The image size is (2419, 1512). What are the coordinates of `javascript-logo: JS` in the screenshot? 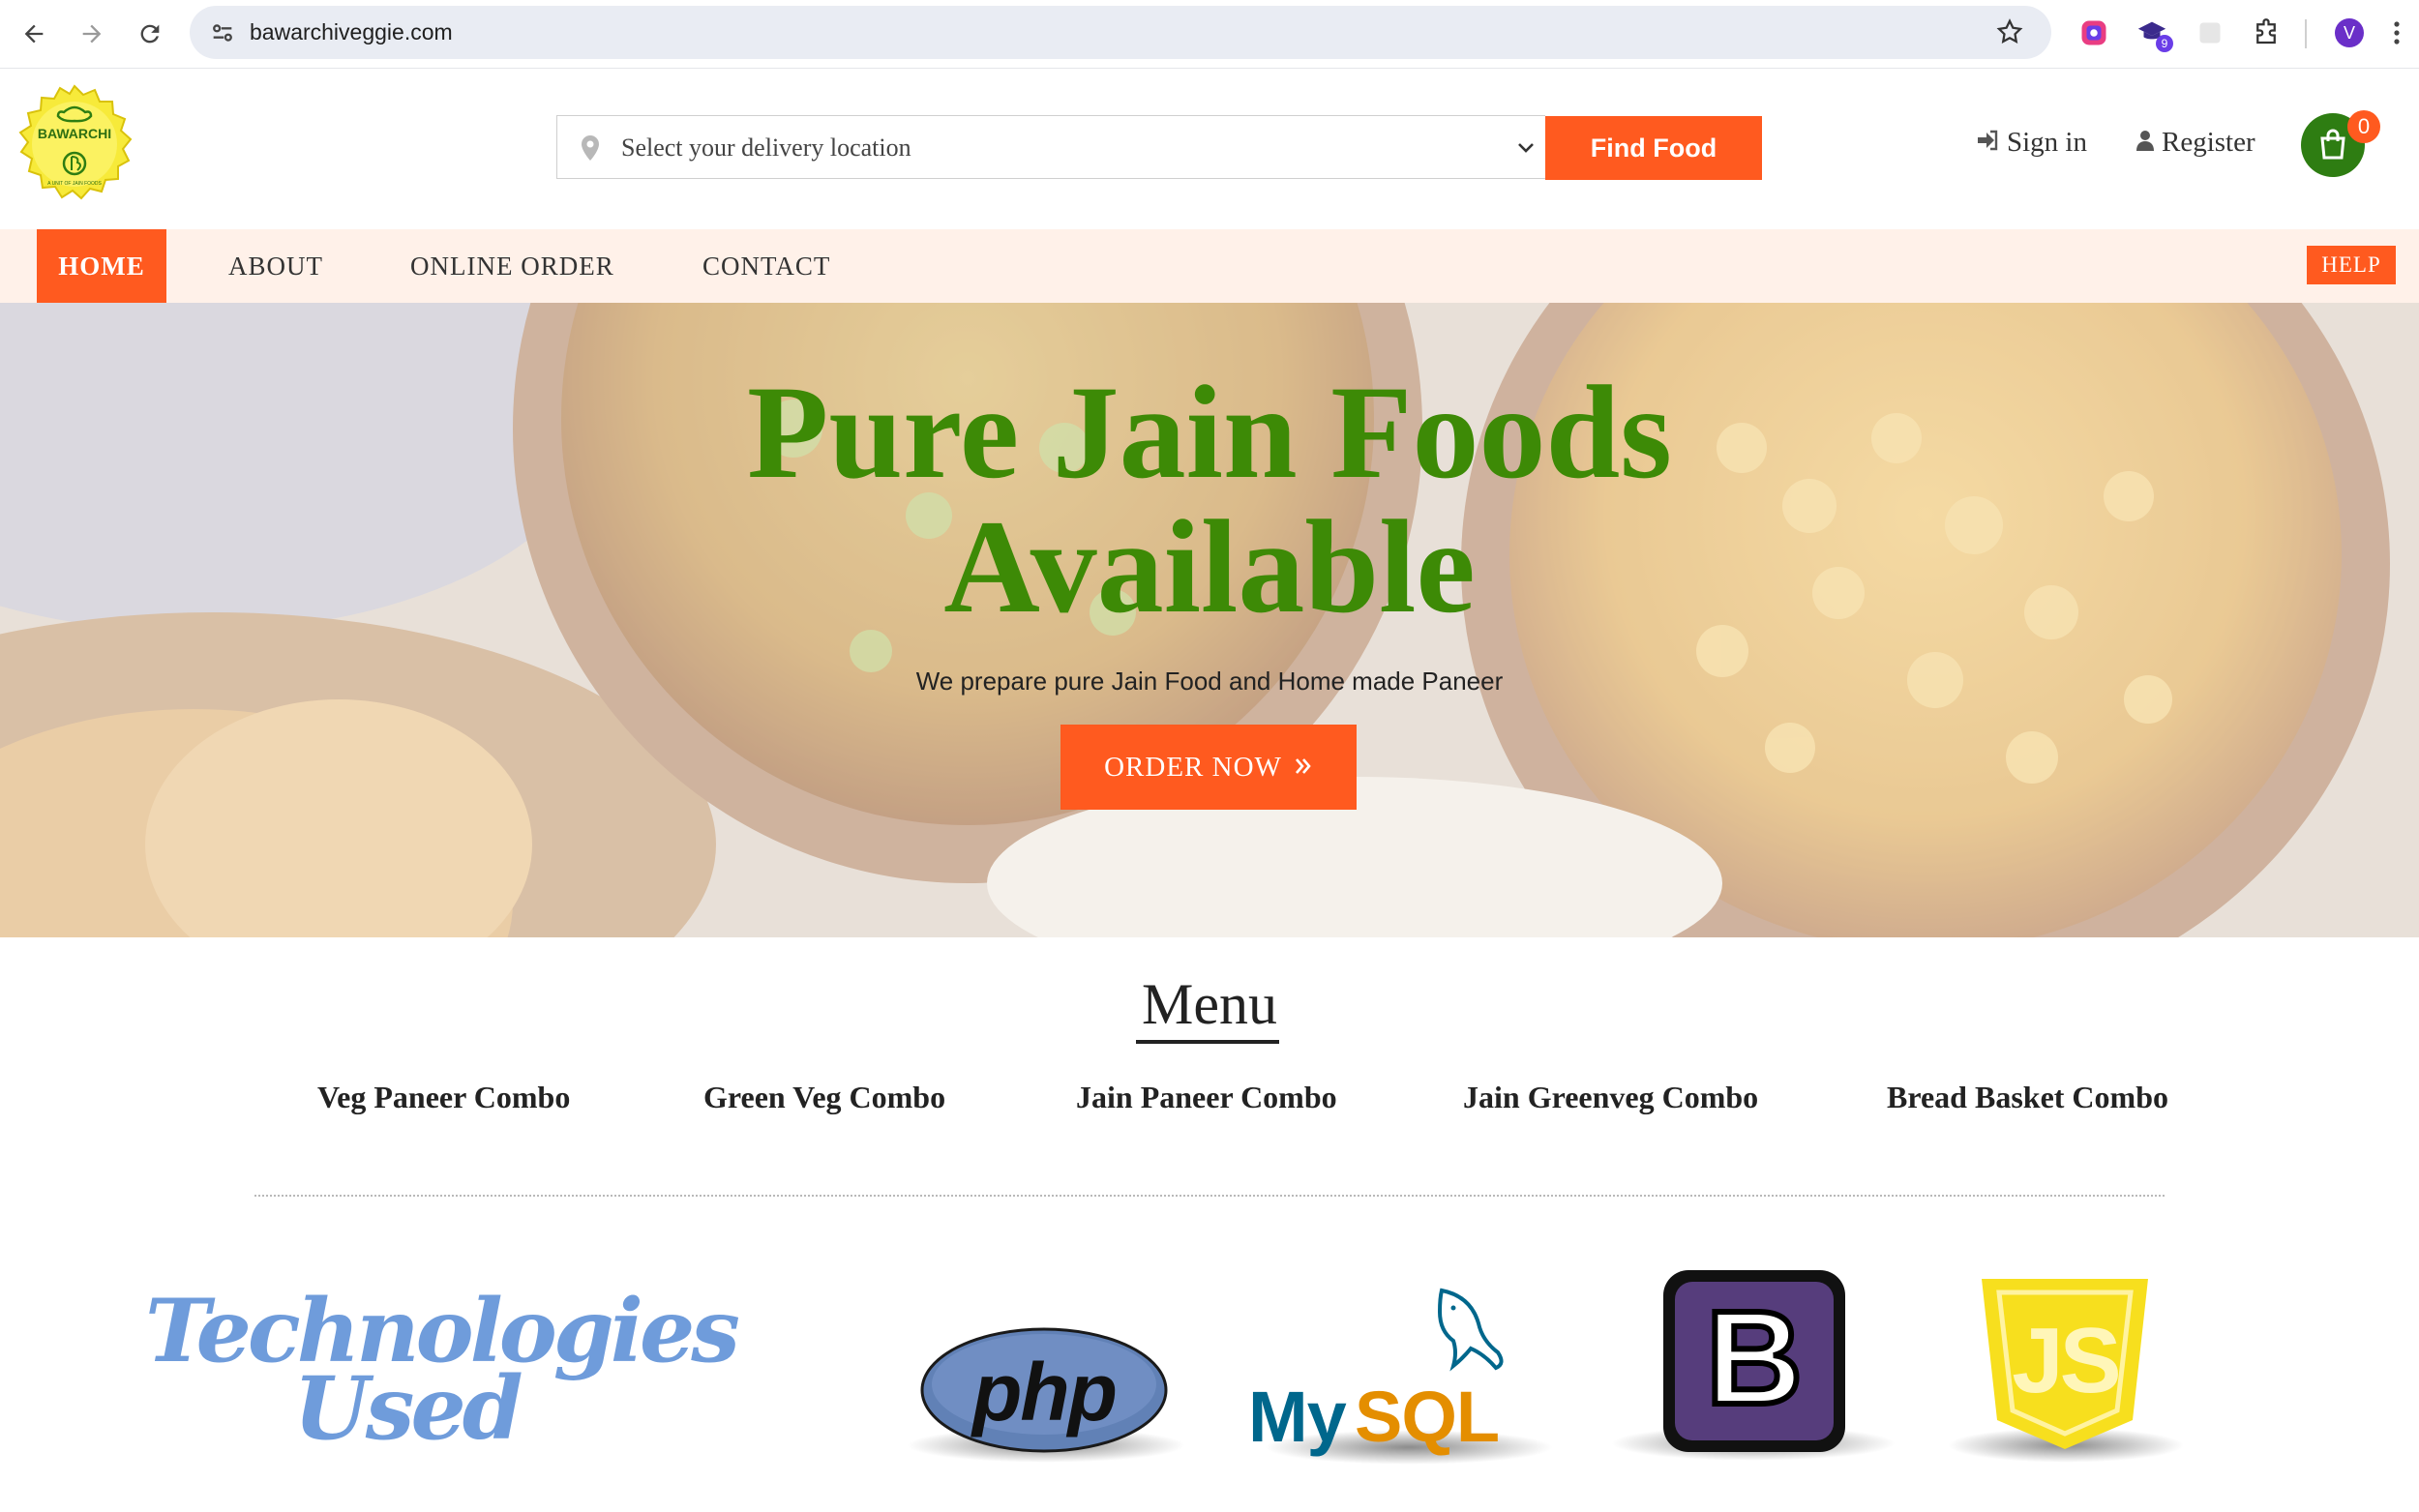 It's located at (2065, 1364).